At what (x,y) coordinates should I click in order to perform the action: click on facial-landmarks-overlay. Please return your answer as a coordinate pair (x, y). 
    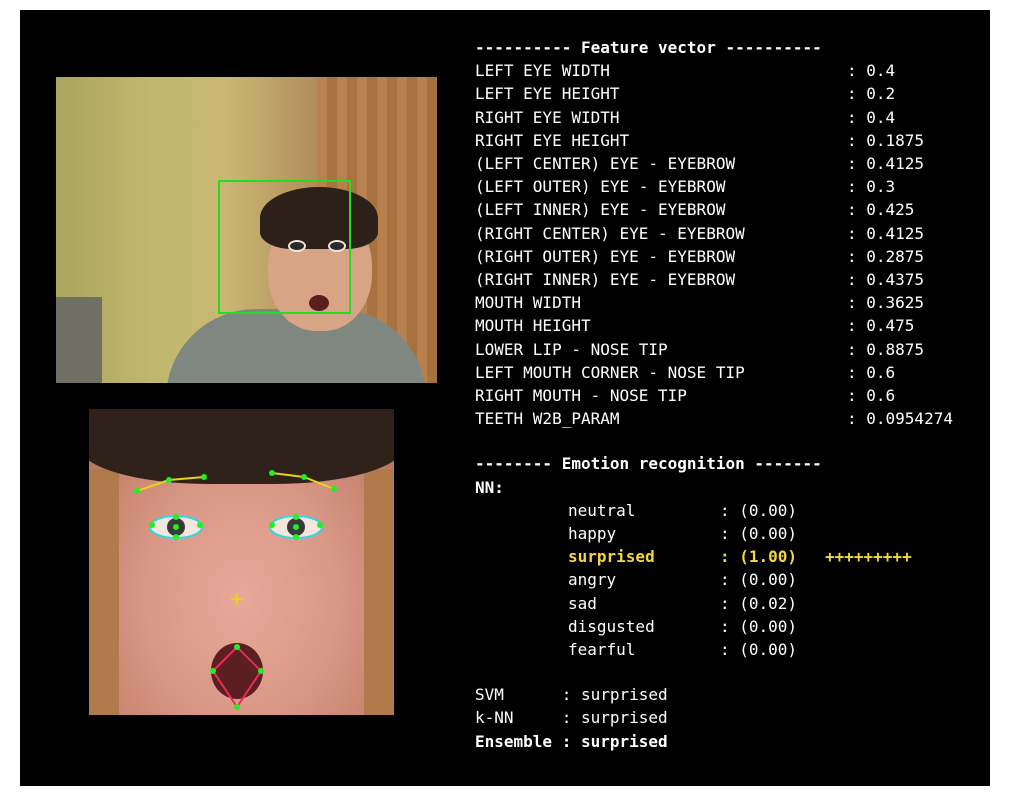
    Looking at the image, I should click on (235, 590).